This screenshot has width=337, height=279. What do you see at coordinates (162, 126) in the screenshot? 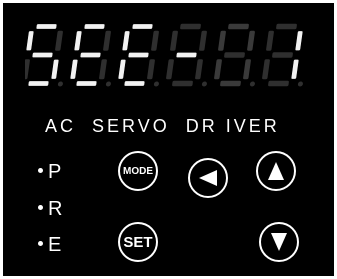
I see `panel-title: AC SERVO DR IVER` at bounding box center [162, 126].